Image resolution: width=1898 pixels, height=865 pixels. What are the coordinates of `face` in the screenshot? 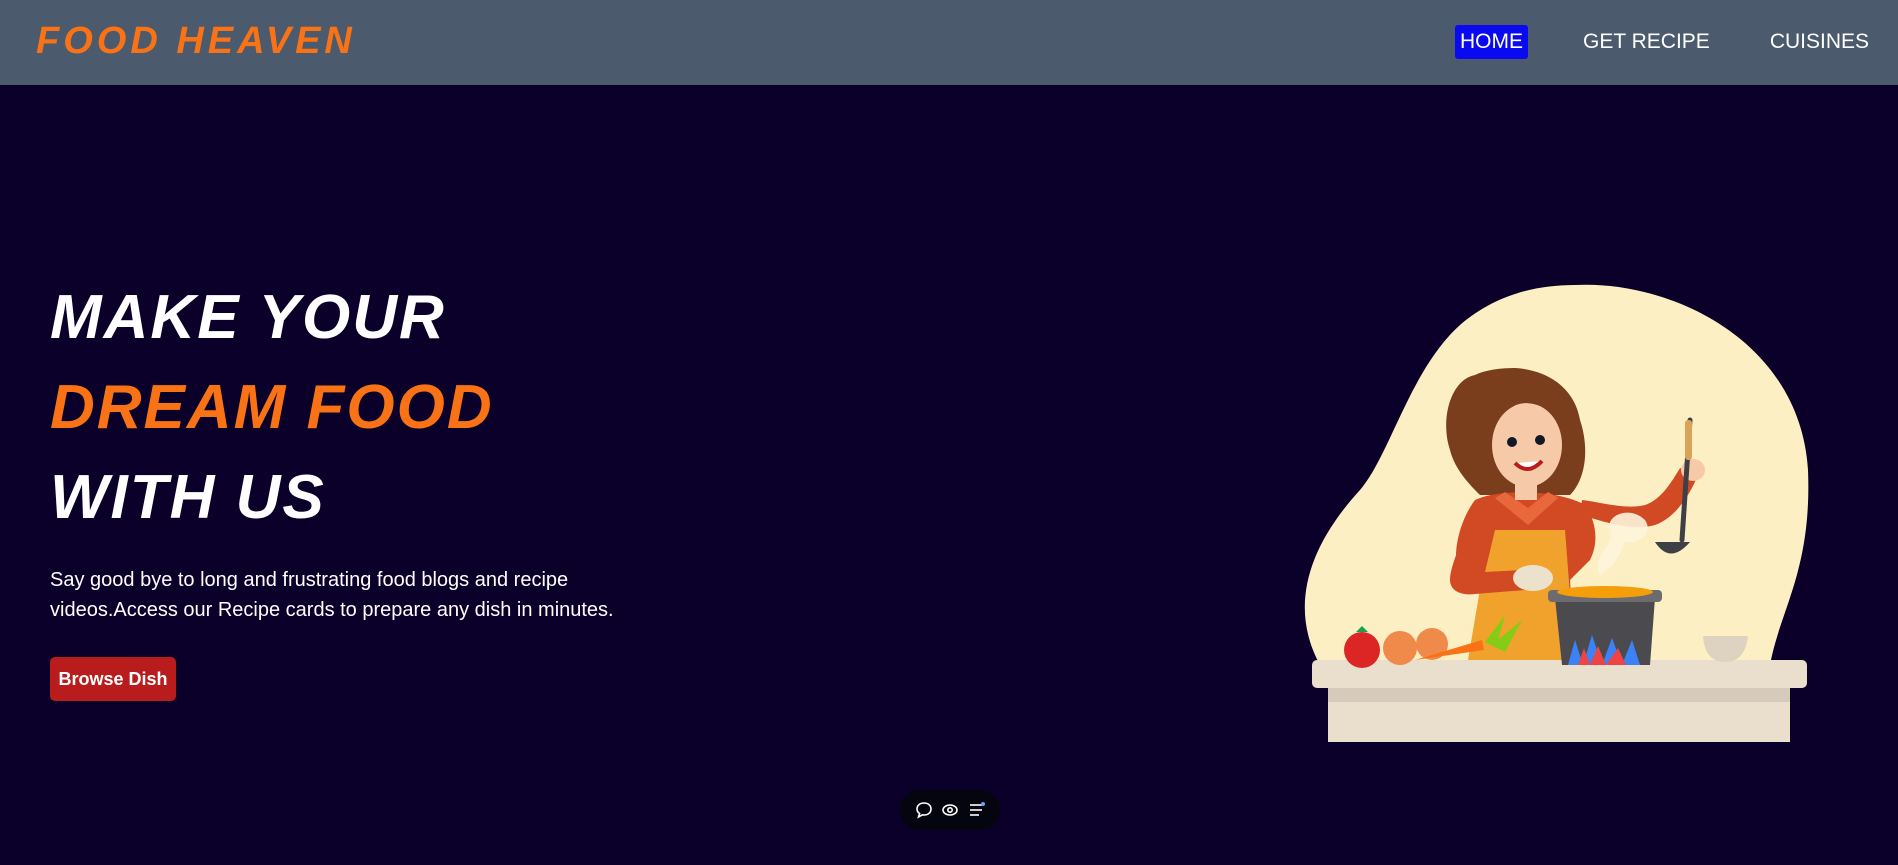 It's located at (1527, 445).